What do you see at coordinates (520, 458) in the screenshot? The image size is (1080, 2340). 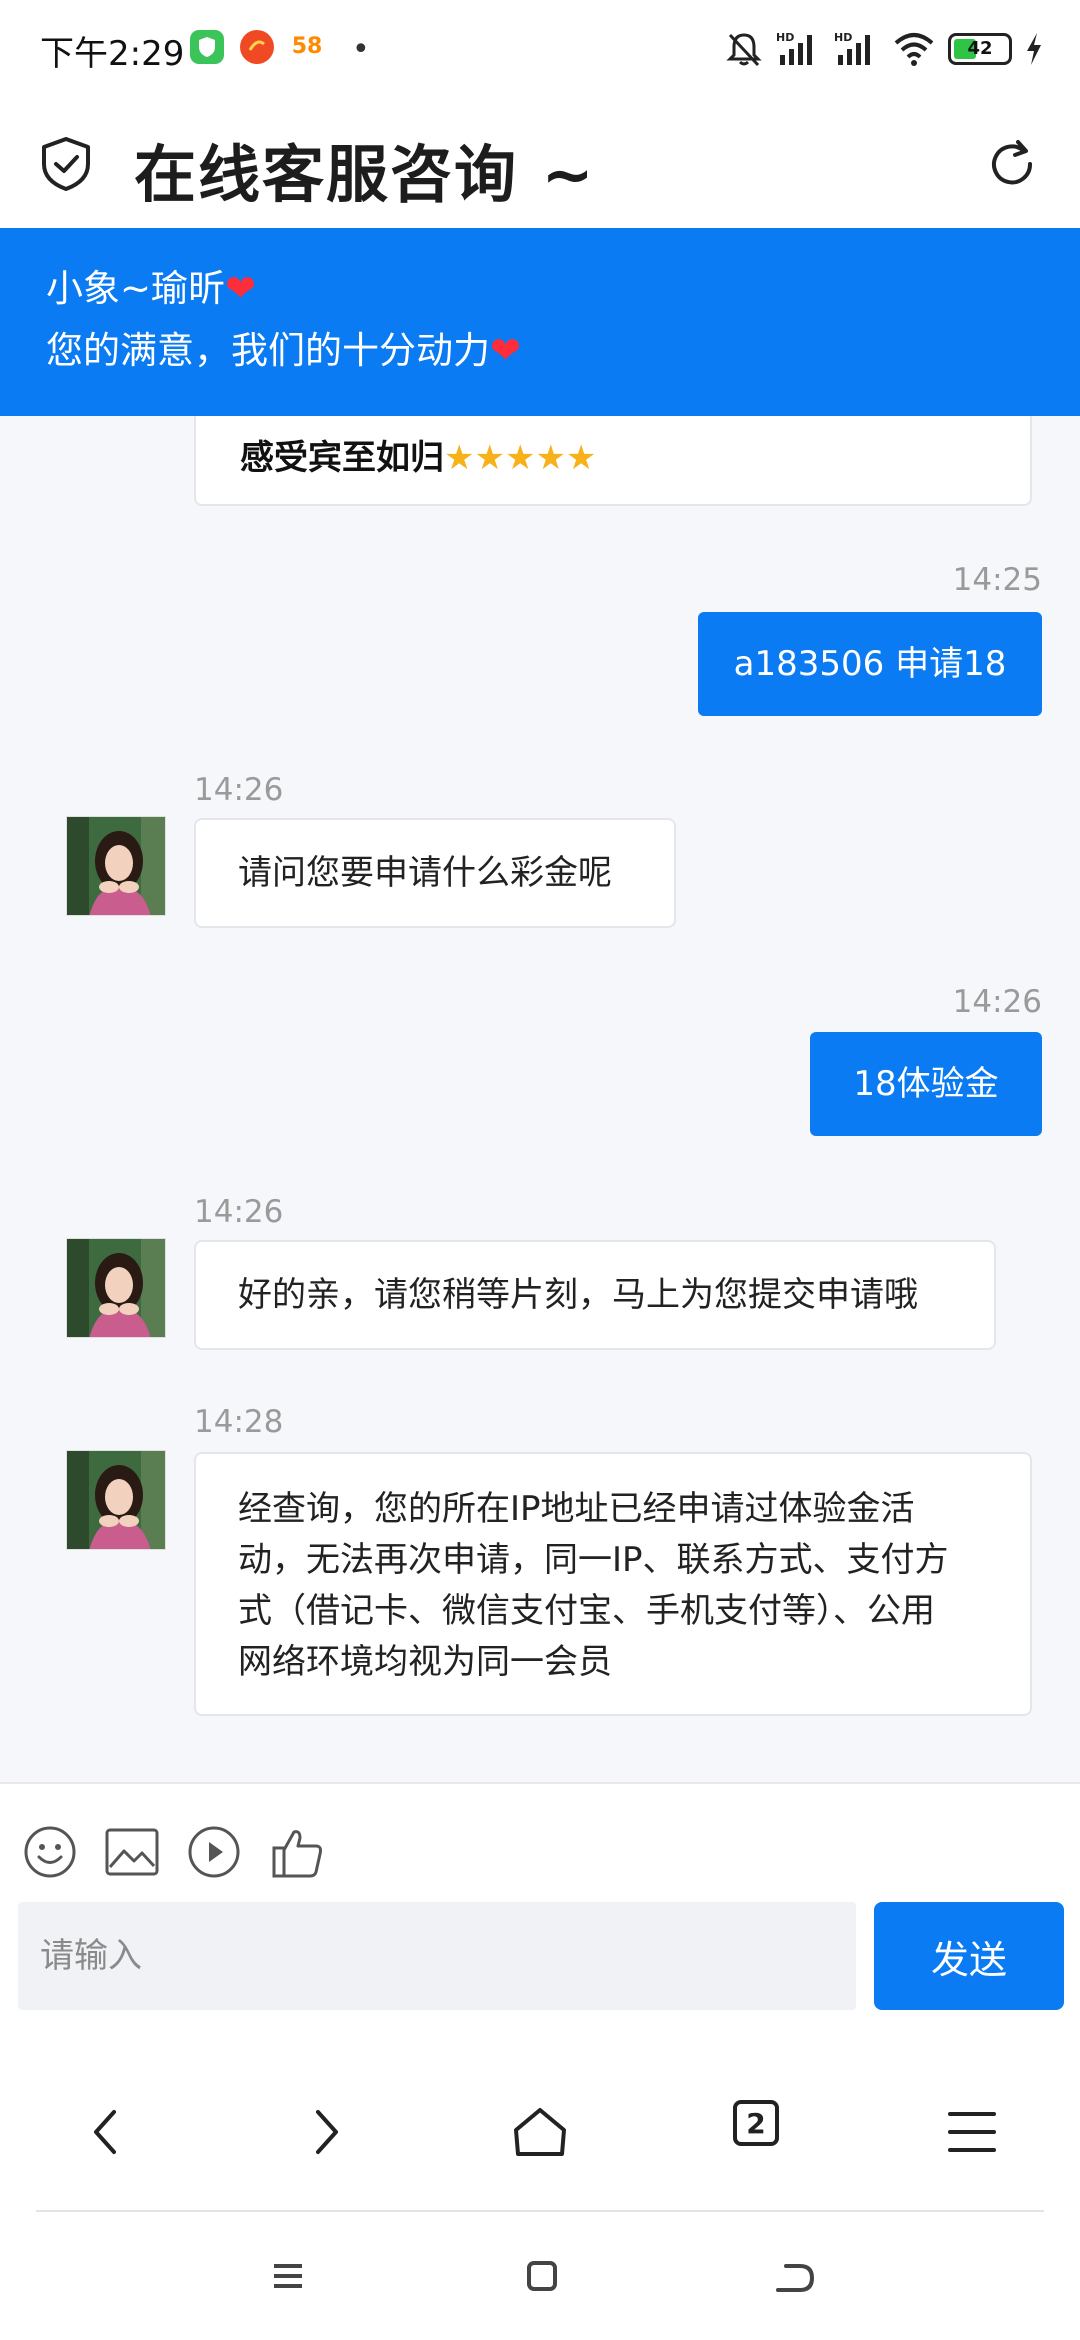 I see `star-rating: ★★★★★` at bounding box center [520, 458].